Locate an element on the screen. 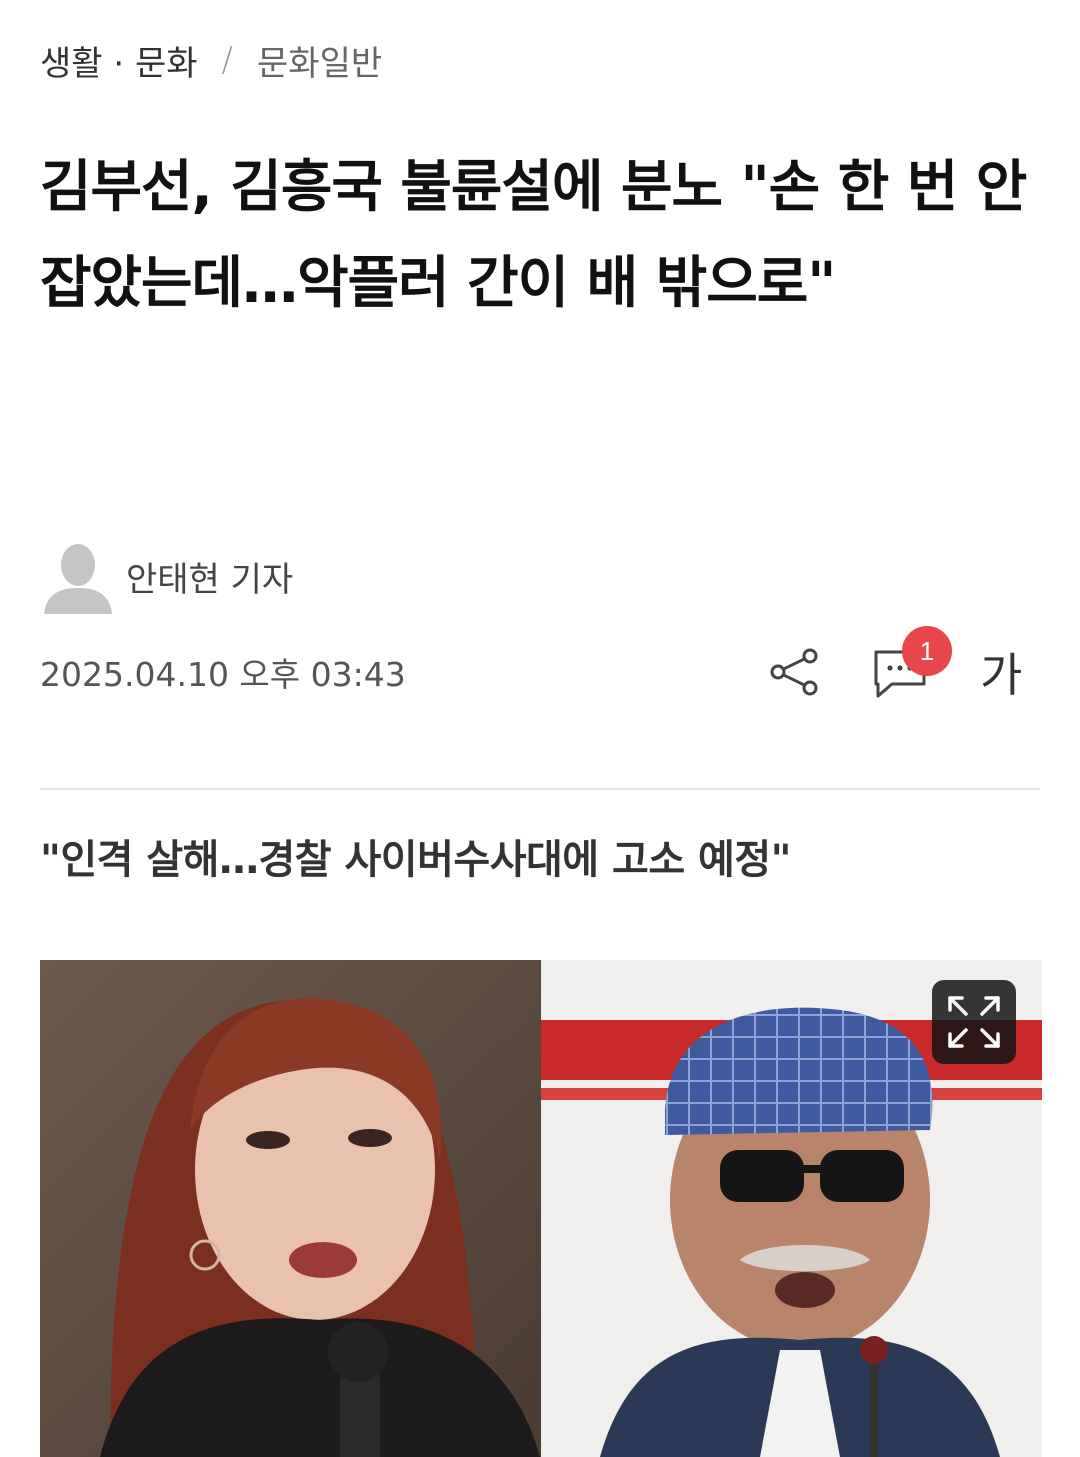 This screenshot has width=1080, height=1457. share-icon is located at coordinates (794, 672).